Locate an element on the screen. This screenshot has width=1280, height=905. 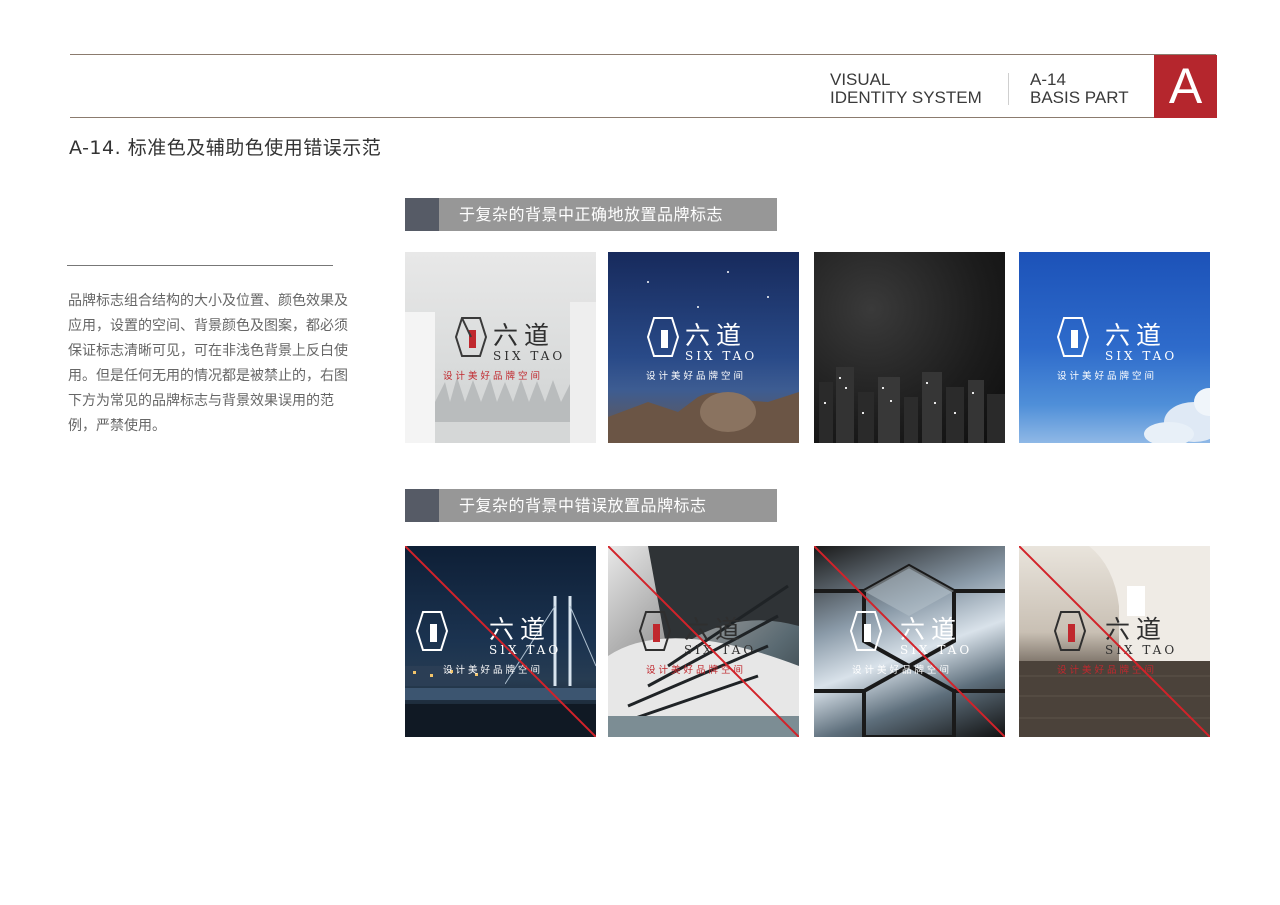
header-part-line1: A-14 is located at coordinates (1048, 79).